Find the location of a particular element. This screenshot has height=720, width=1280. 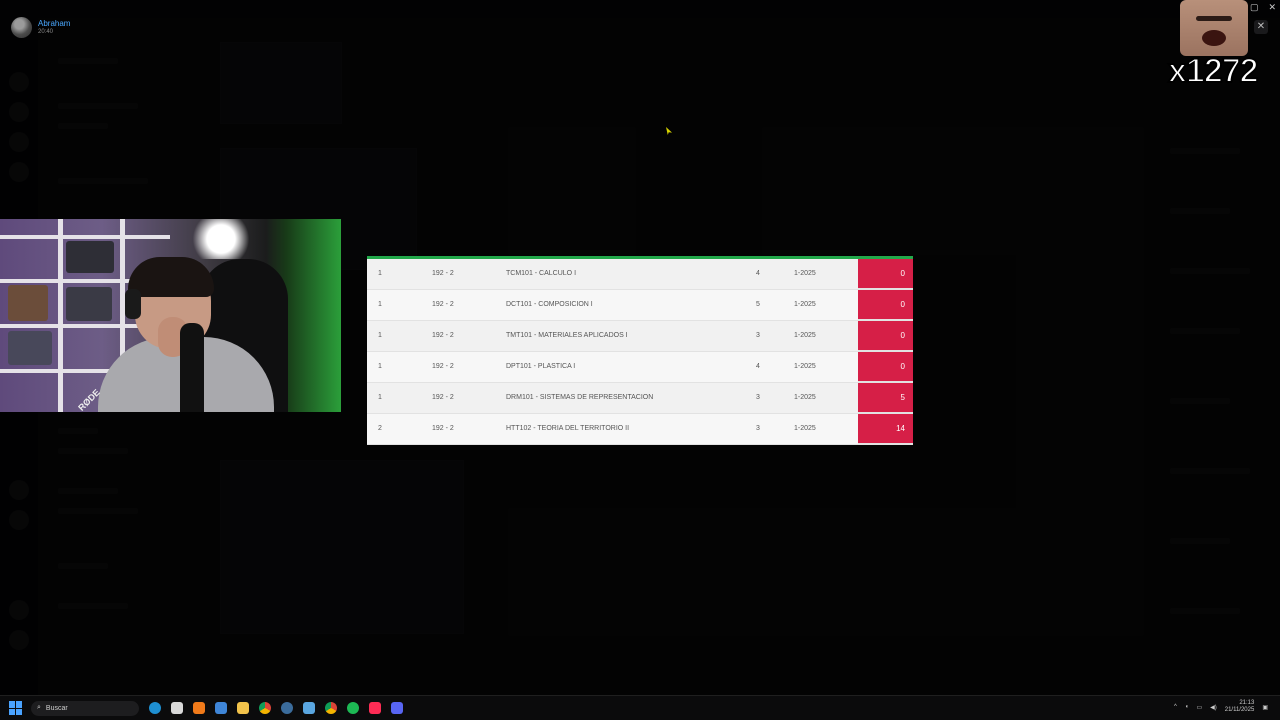

webcam-overlay: RØDE is located at coordinates (170, 315).